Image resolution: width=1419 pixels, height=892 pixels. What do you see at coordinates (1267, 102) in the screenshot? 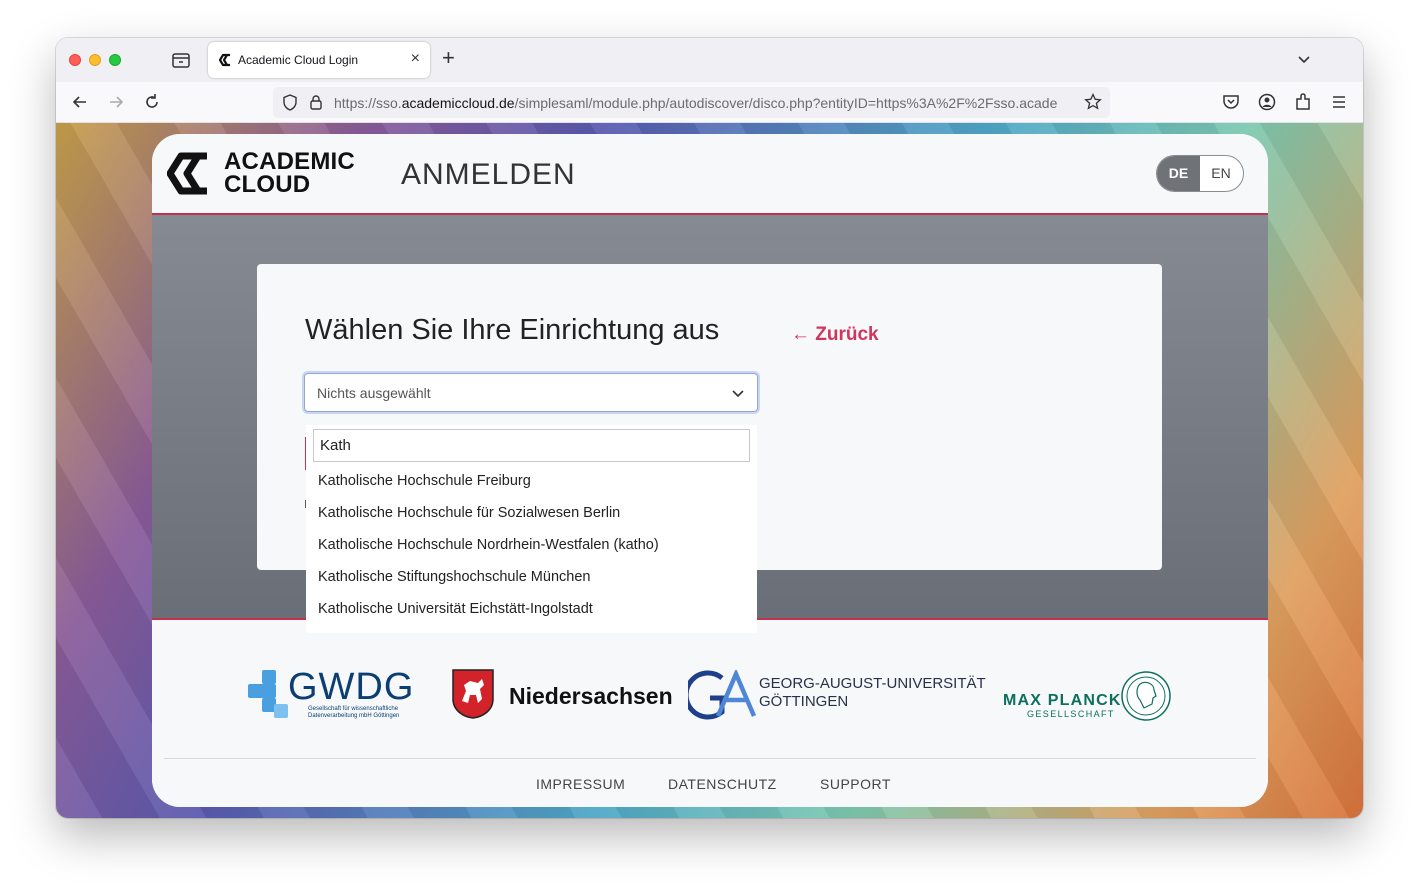
I see `account-icon` at bounding box center [1267, 102].